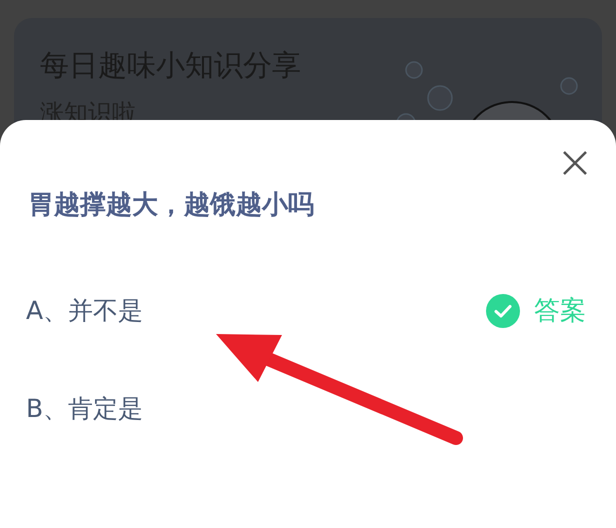  What do you see at coordinates (503, 311) in the screenshot?
I see `check-icon` at bounding box center [503, 311].